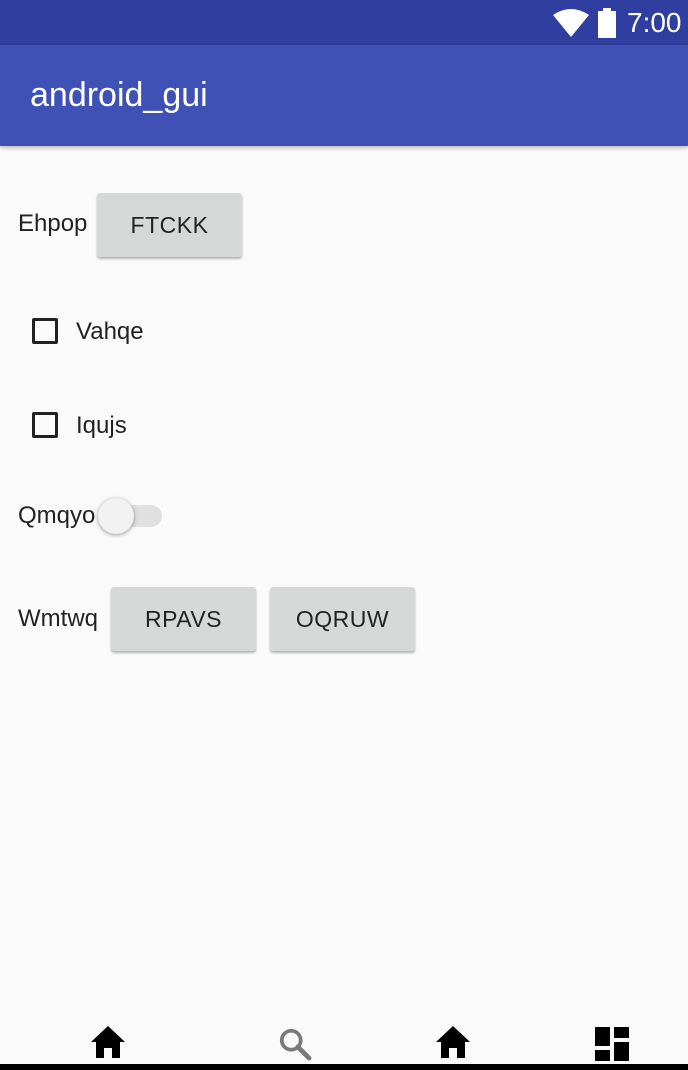  Describe the element at coordinates (183, 619) in the screenshot. I see `rpavs-button: RPAVS` at that location.